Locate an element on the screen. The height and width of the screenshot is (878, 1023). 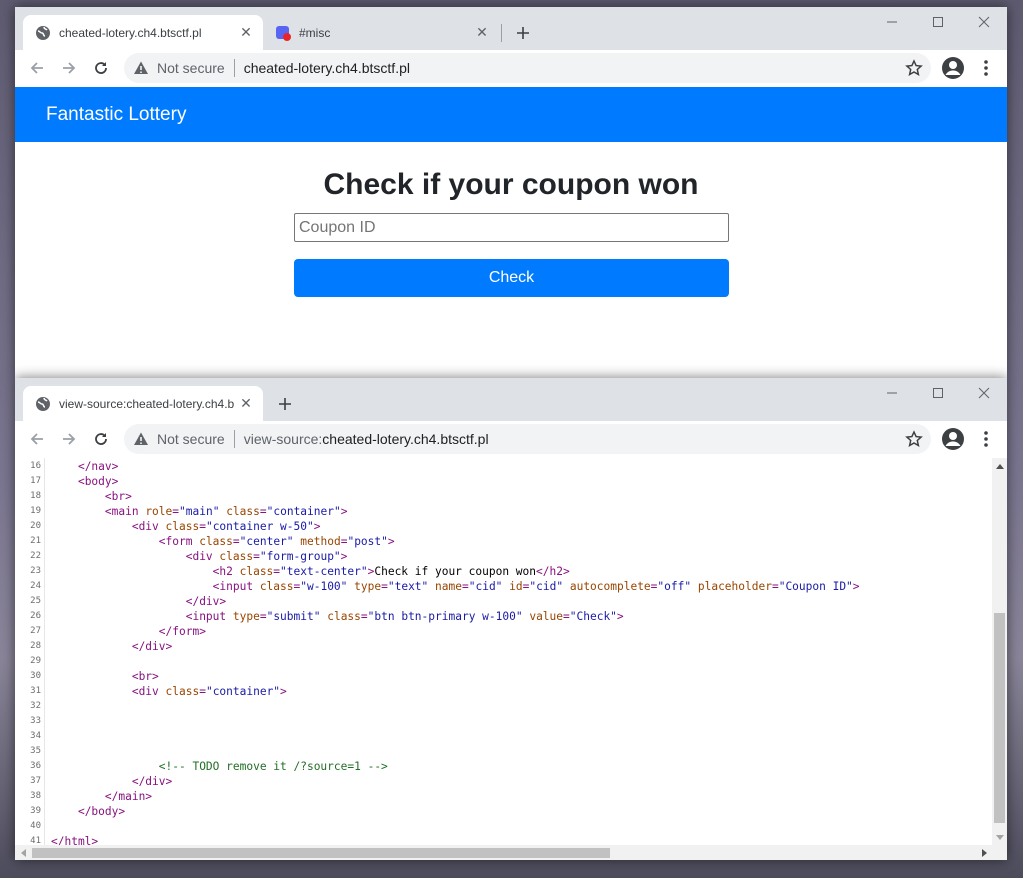
browser-toolbar: Not secure cheated-lotery.ch4.btsctf.pl is located at coordinates (511, 68).